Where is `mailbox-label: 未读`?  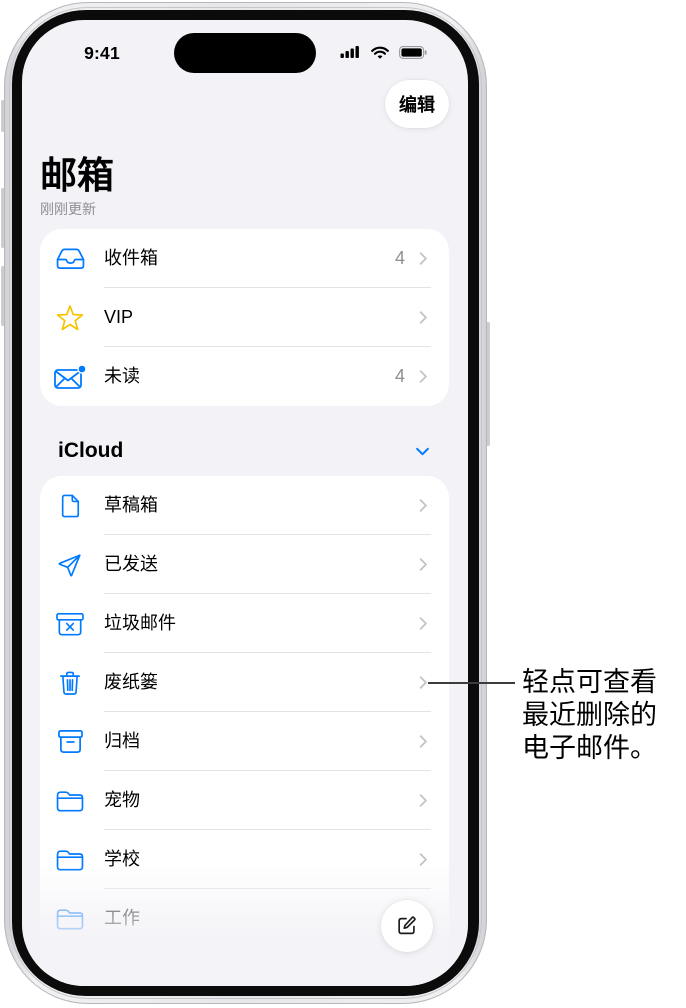
mailbox-label: 未读 is located at coordinates (122, 376).